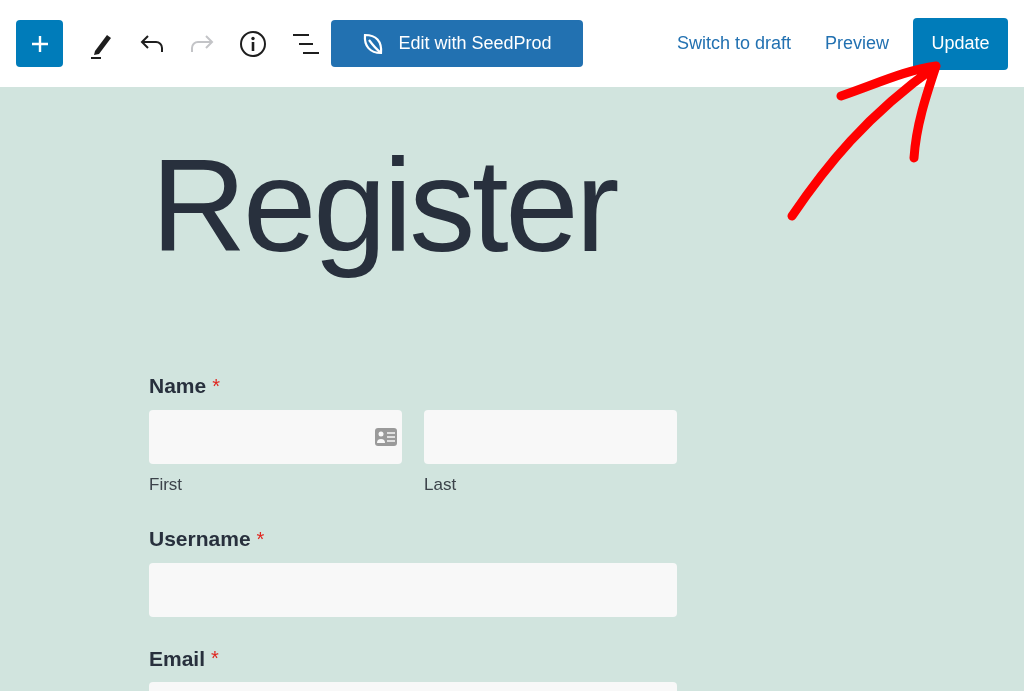  Describe the element at coordinates (960, 43) in the screenshot. I see `update-button: Update` at that location.